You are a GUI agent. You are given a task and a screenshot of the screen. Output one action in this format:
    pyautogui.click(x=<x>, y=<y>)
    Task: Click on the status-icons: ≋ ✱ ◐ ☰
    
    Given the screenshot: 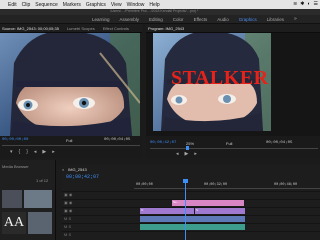 What is the action you would take?
    pyautogui.click(x=305, y=4)
    